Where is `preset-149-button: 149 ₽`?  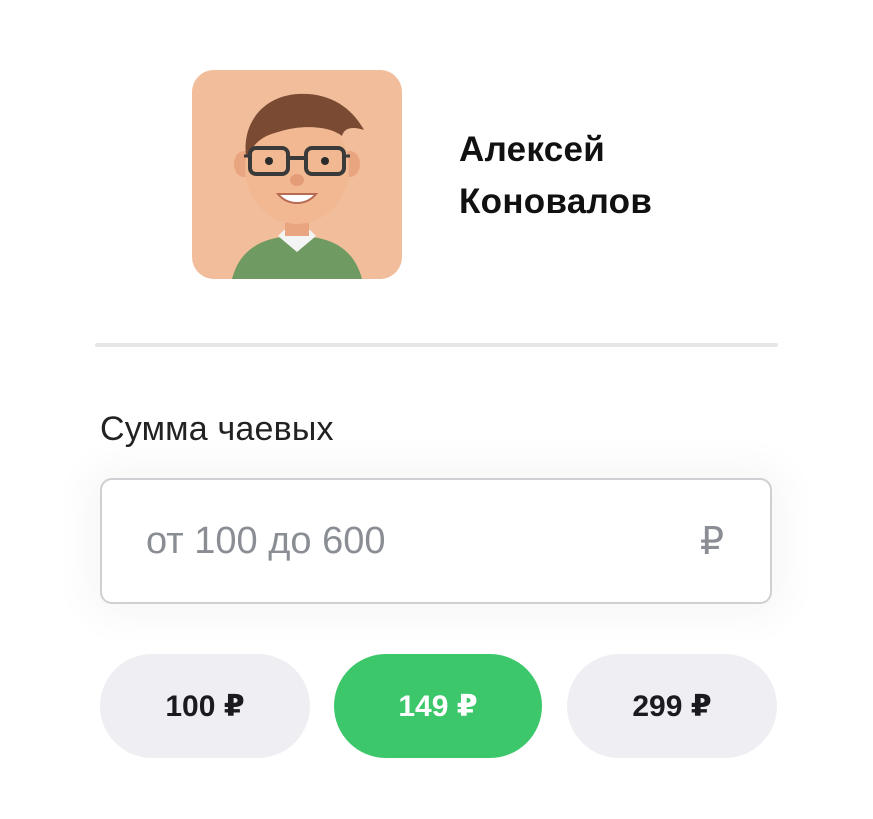 preset-149-button: 149 ₽ is located at coordinates (438, 706).